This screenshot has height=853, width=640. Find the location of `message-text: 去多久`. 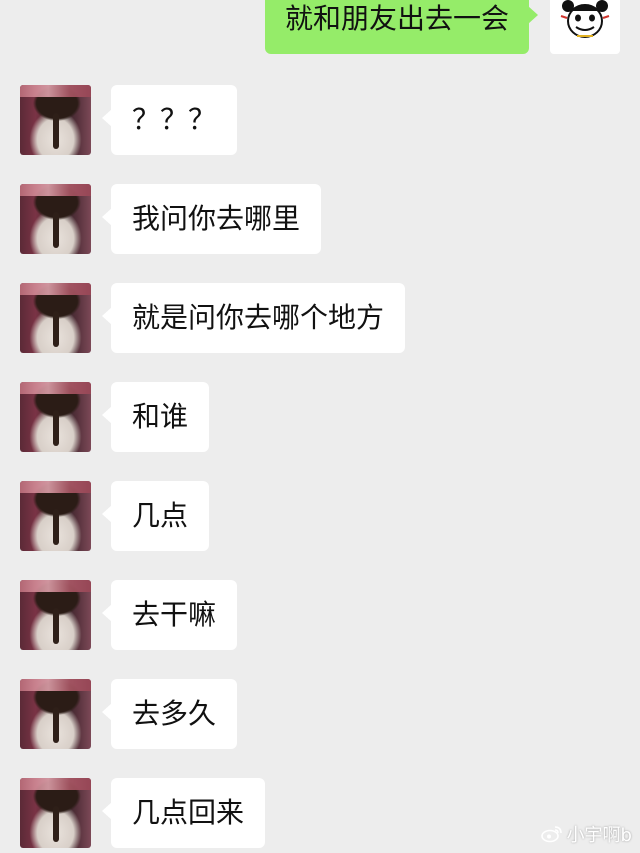

message-text: 去多久 is located at coordinates (174, 713).